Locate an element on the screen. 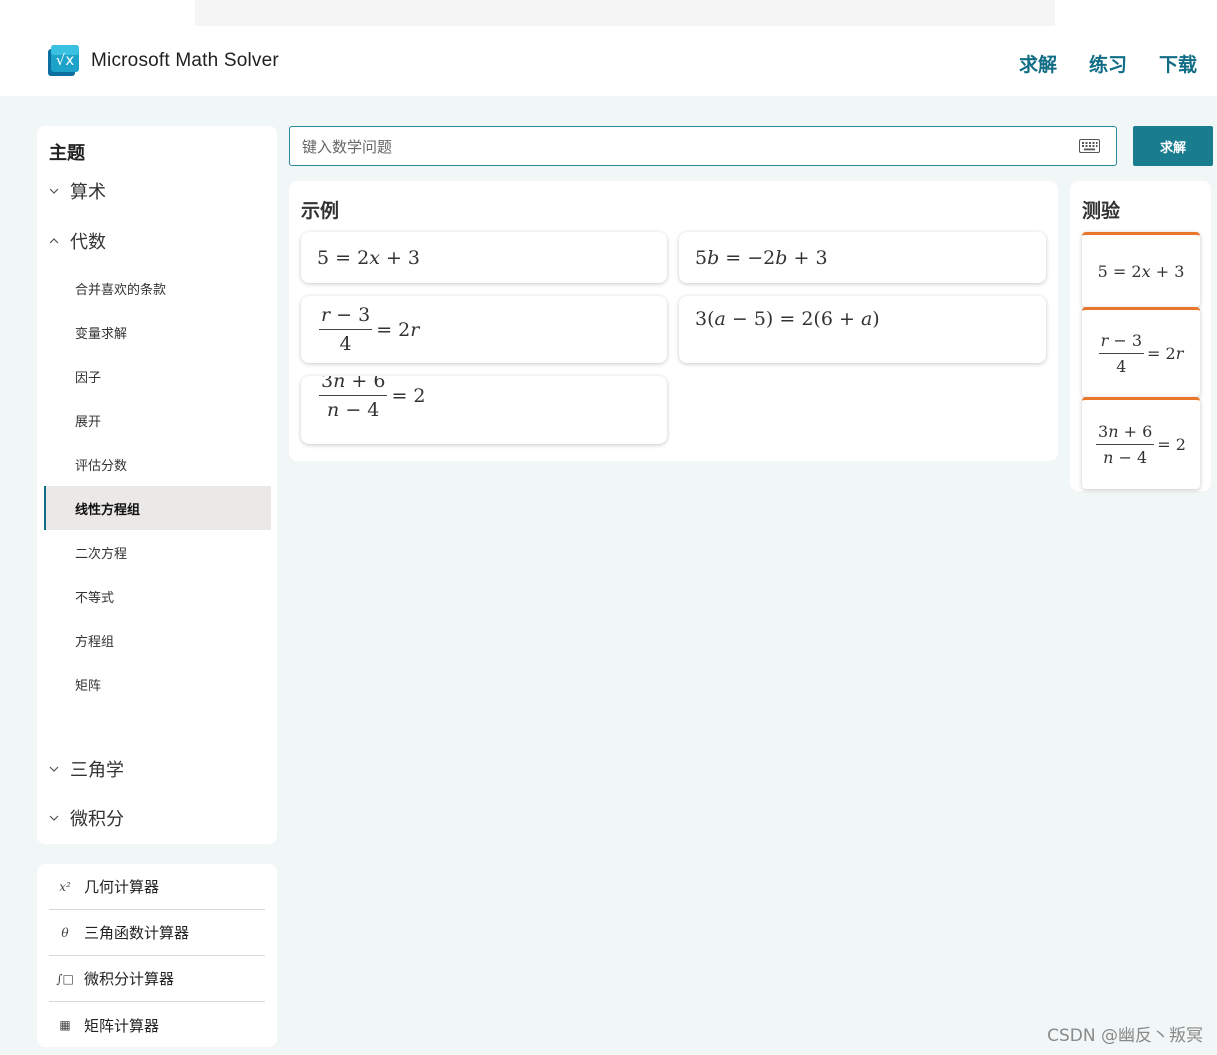  category-label: 代数 is located at coordinates (88, 242).